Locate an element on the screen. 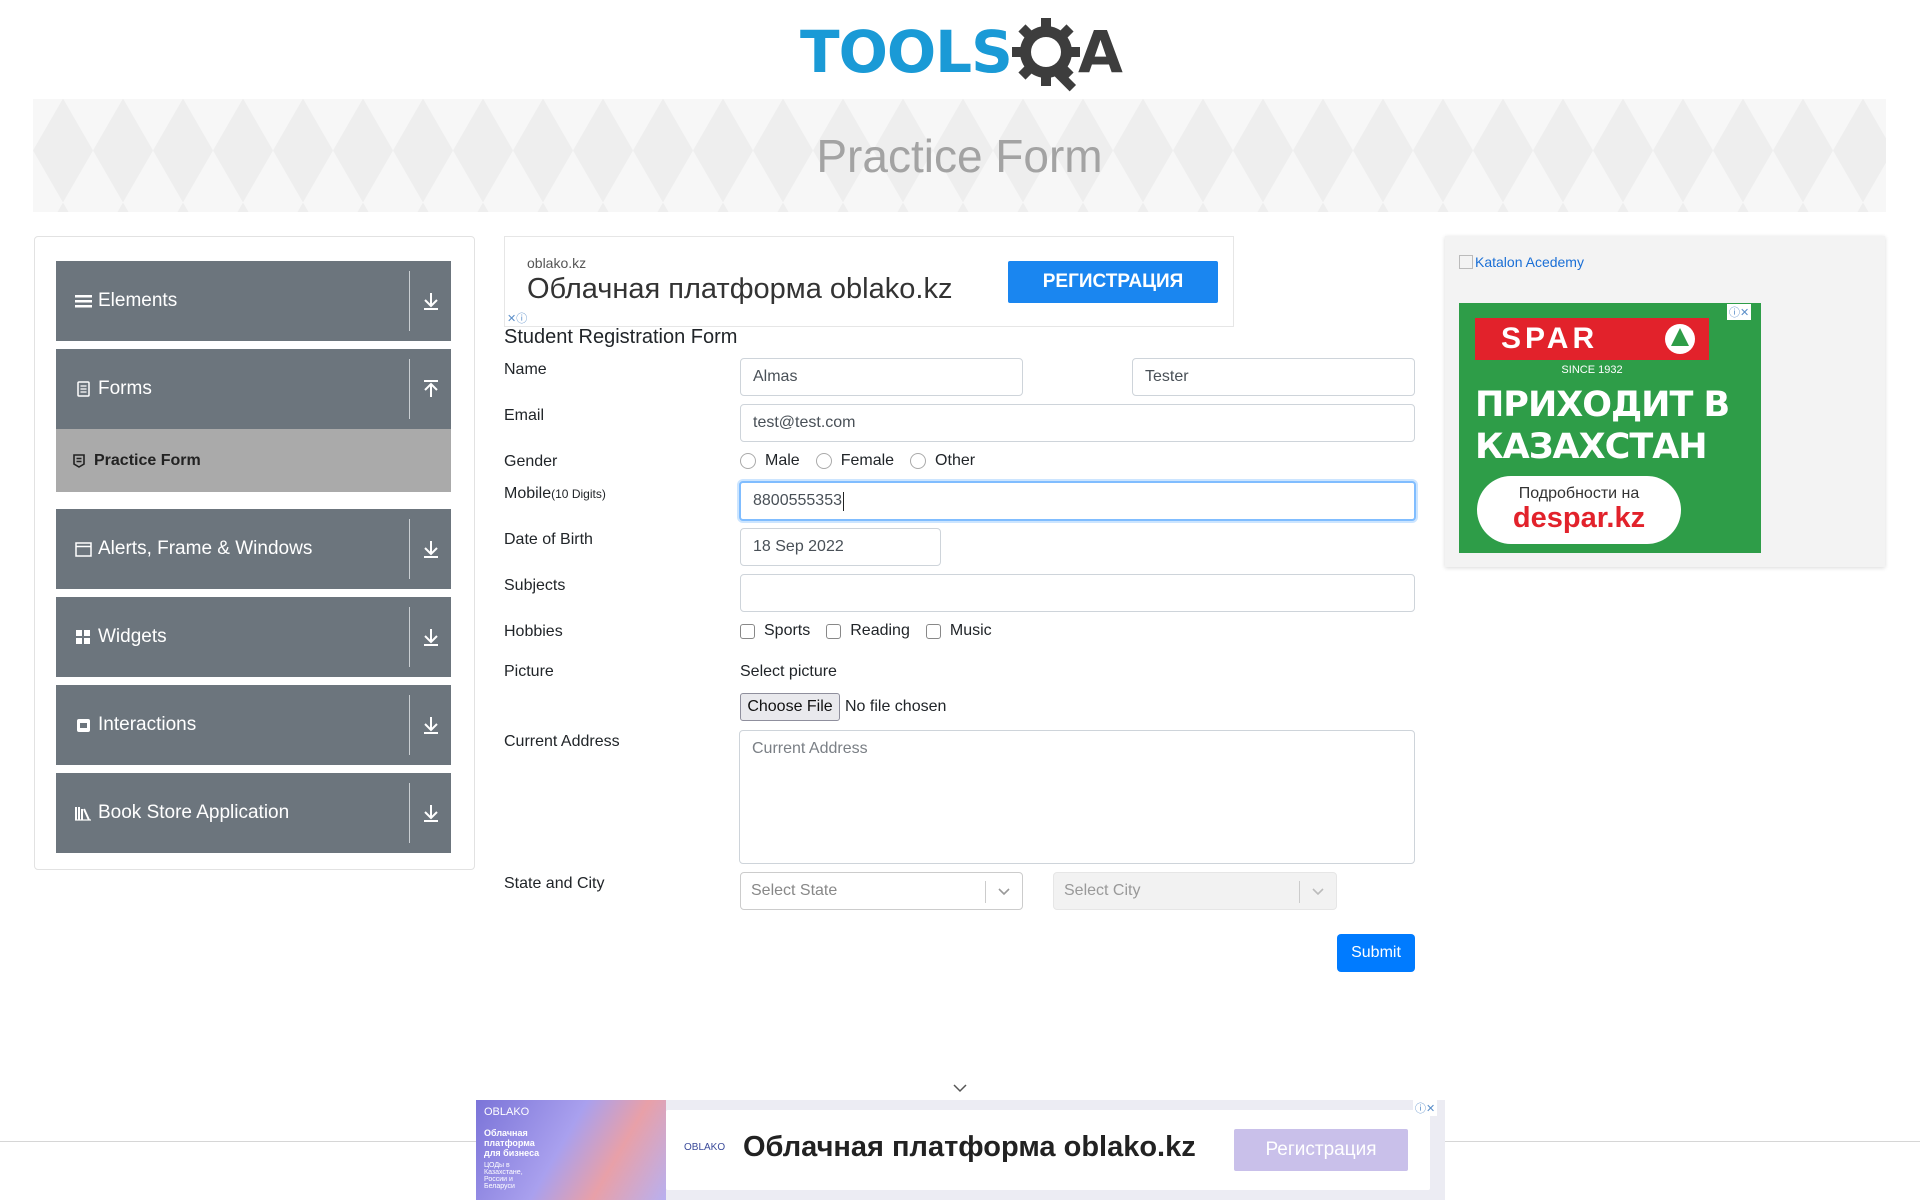 This screenshot has width=1920, height=1200. city-placeholder: Select City is located at coordinates (1102, 890).